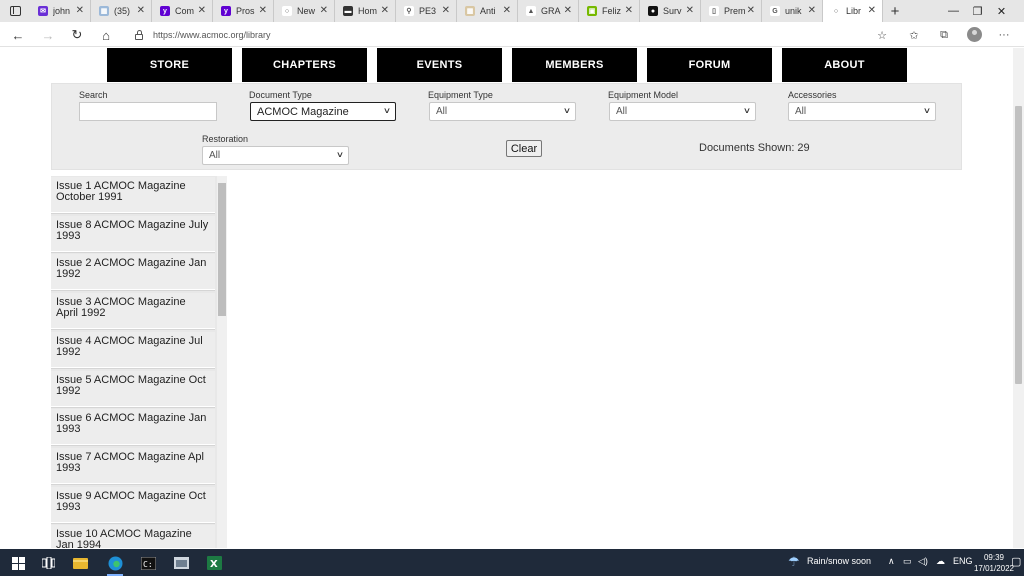  What do you see at coordinates (907, 561) in the screenshot?
I see `network-icon: ▭` at bounding box center [907, 561].